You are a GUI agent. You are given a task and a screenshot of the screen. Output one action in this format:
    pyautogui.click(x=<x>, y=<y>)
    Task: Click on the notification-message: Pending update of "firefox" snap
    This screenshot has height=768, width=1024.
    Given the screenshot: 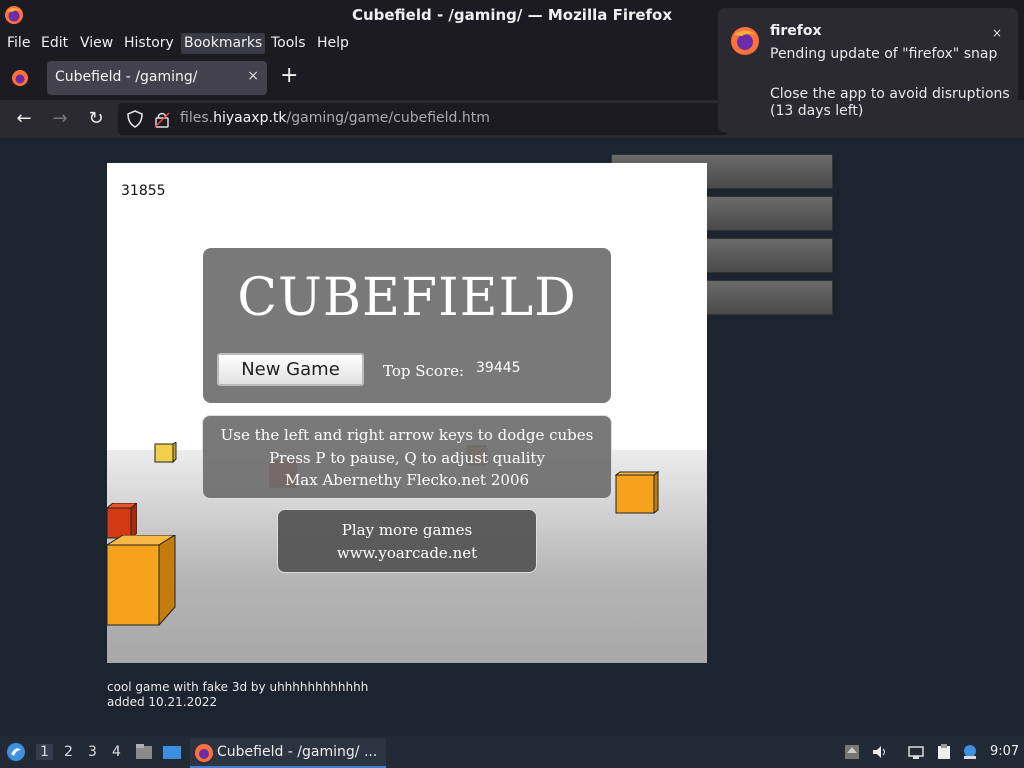 What is the action you would take?
    pyautogui.click(x=884, y=54)
    